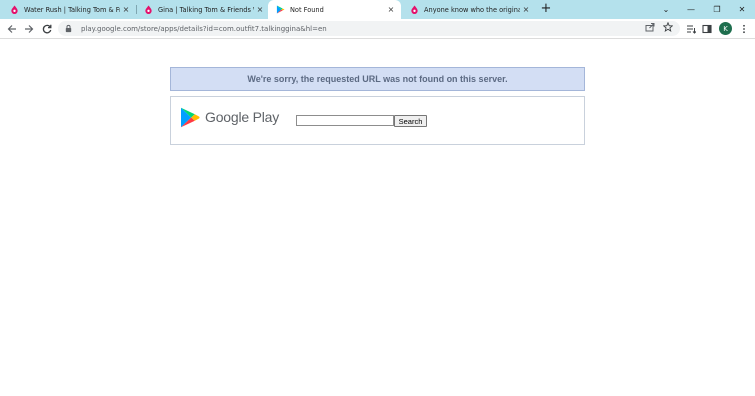 The width and height of the screenshot is (755, 396). I want to click on tab-not-found: Not Found ×, so click(334, 9).